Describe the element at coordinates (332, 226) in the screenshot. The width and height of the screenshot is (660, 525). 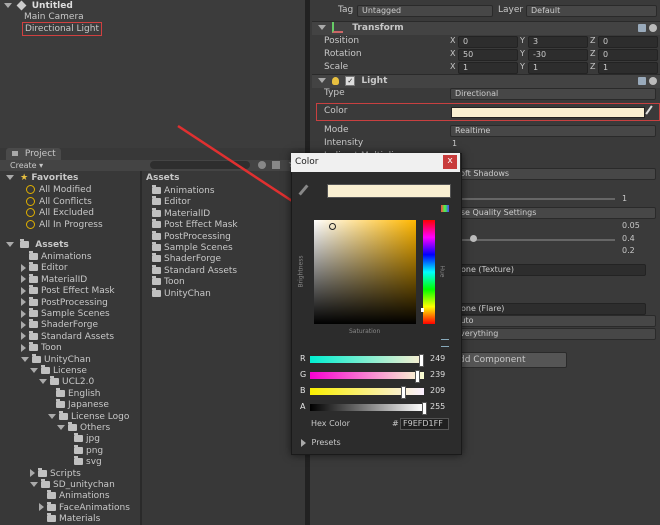
I see `sv-picker-marker` at that location.